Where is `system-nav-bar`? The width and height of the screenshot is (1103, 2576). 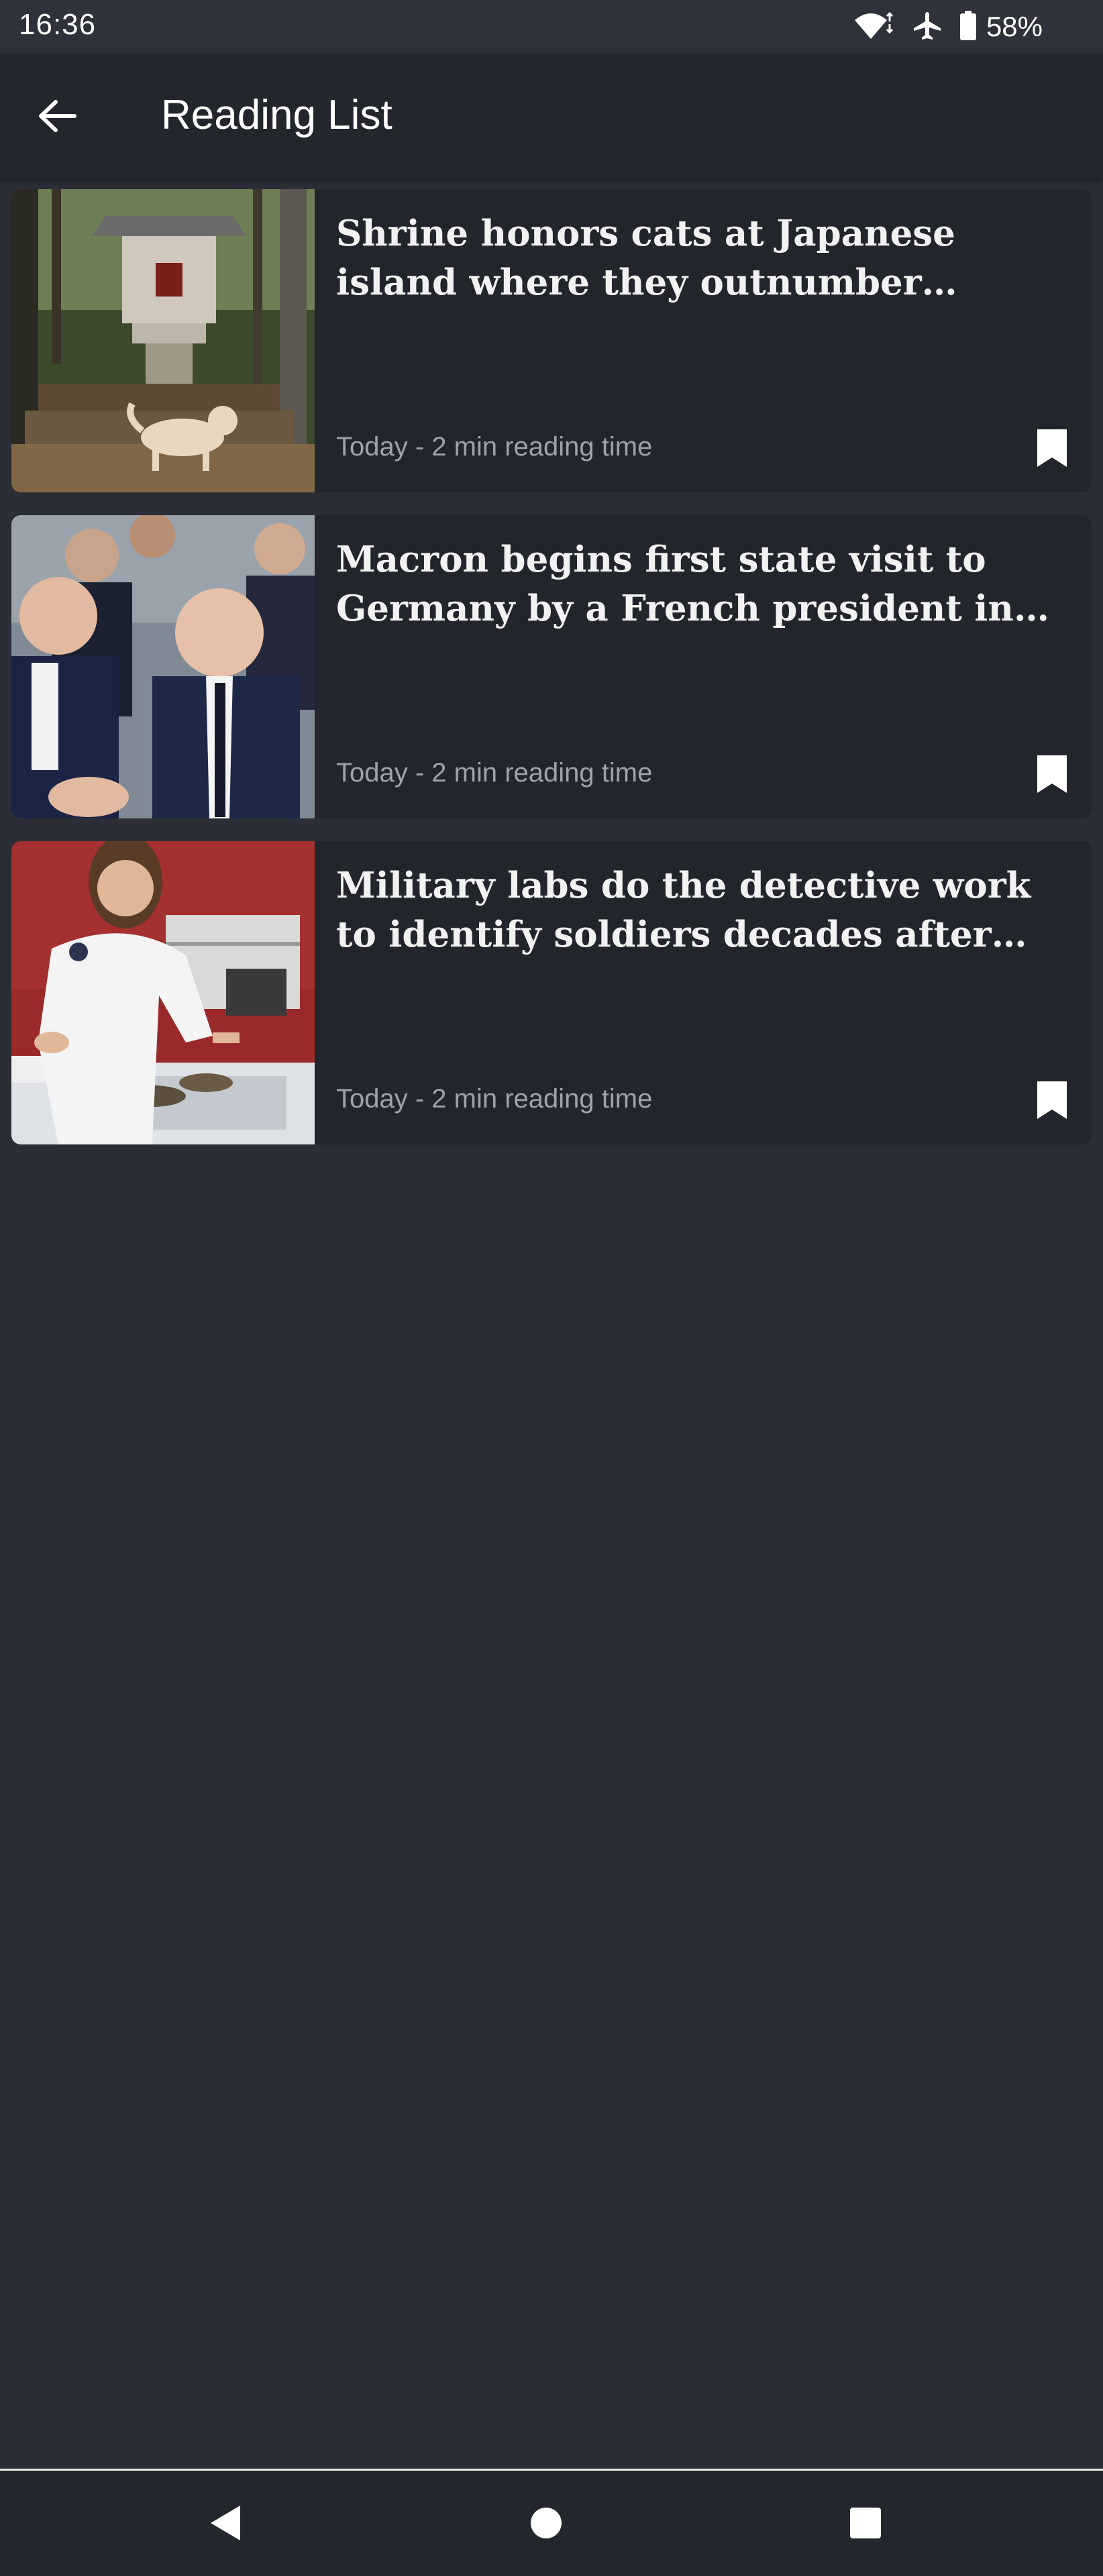 system-nav-bar is located at coordinates (551, 2522).